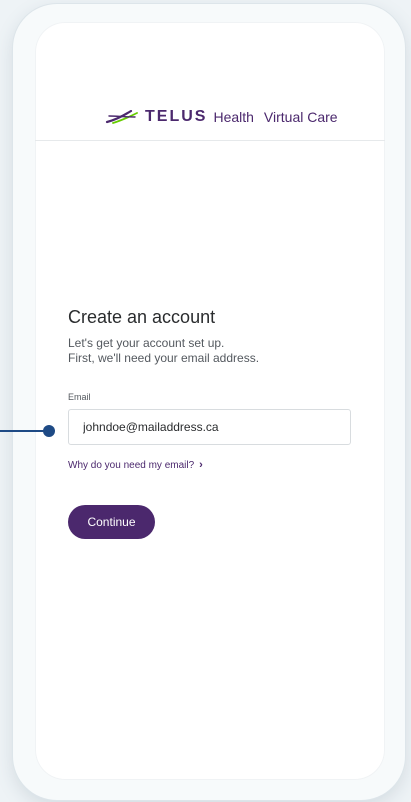 The width and height of the screenshot is (411, 802). I want to click on page-title: Create an account, so click(142, 317).